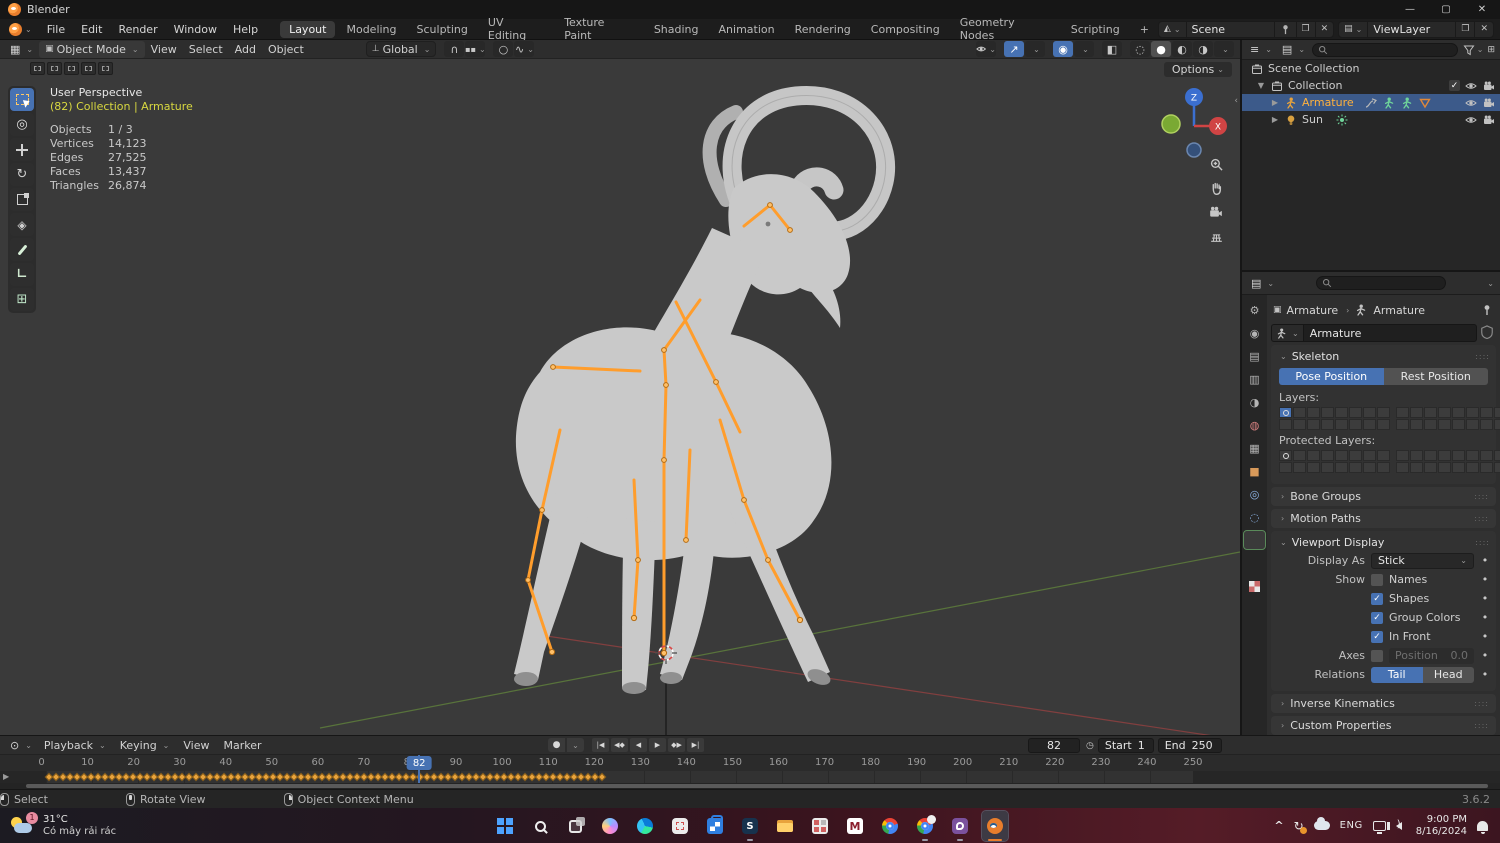 This screenshot has width=1500, height=843. Describe the element at coordinates (1454, 85) in the screenshot. I see `exclude-checkbox` at that location.